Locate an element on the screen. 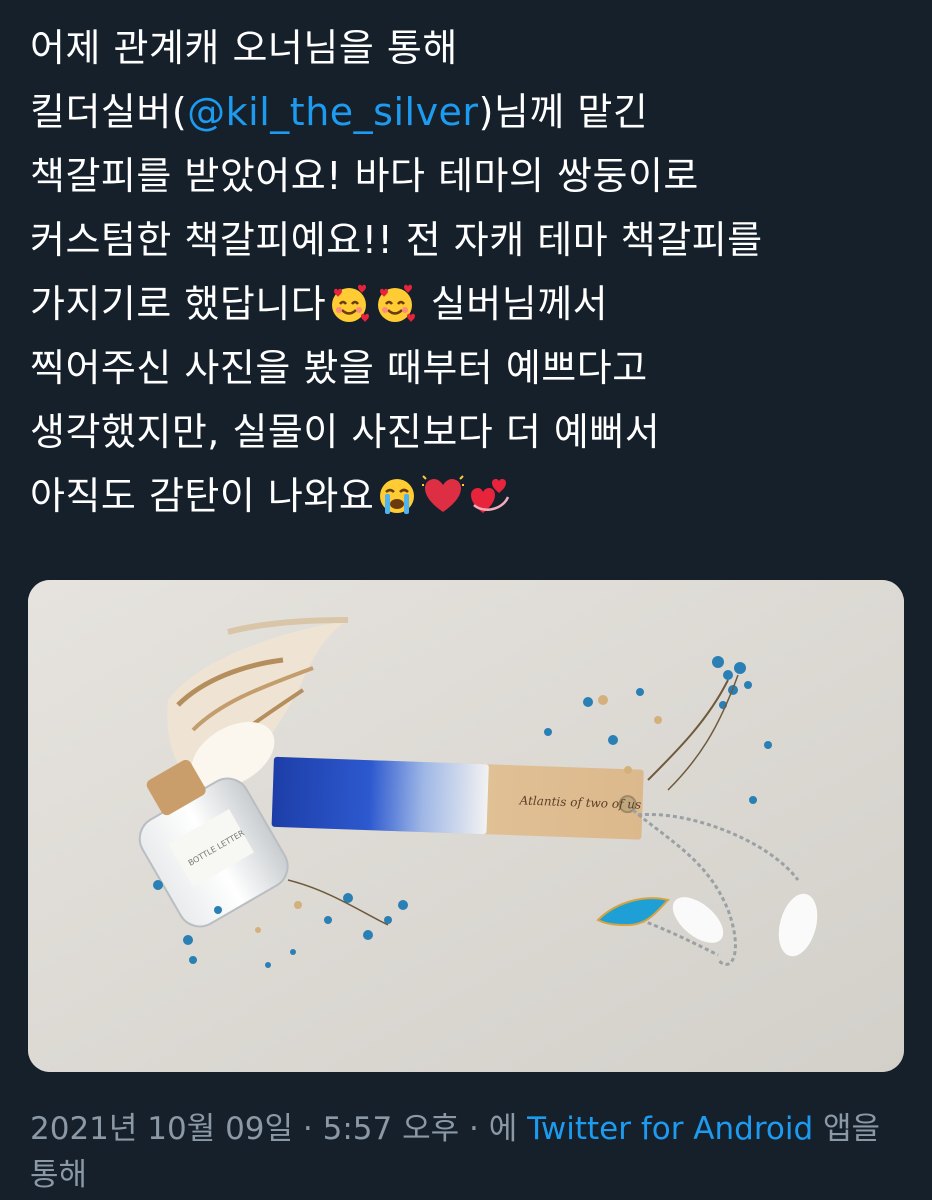  revolving-hearts-icon is located at coordinates (489, 496).